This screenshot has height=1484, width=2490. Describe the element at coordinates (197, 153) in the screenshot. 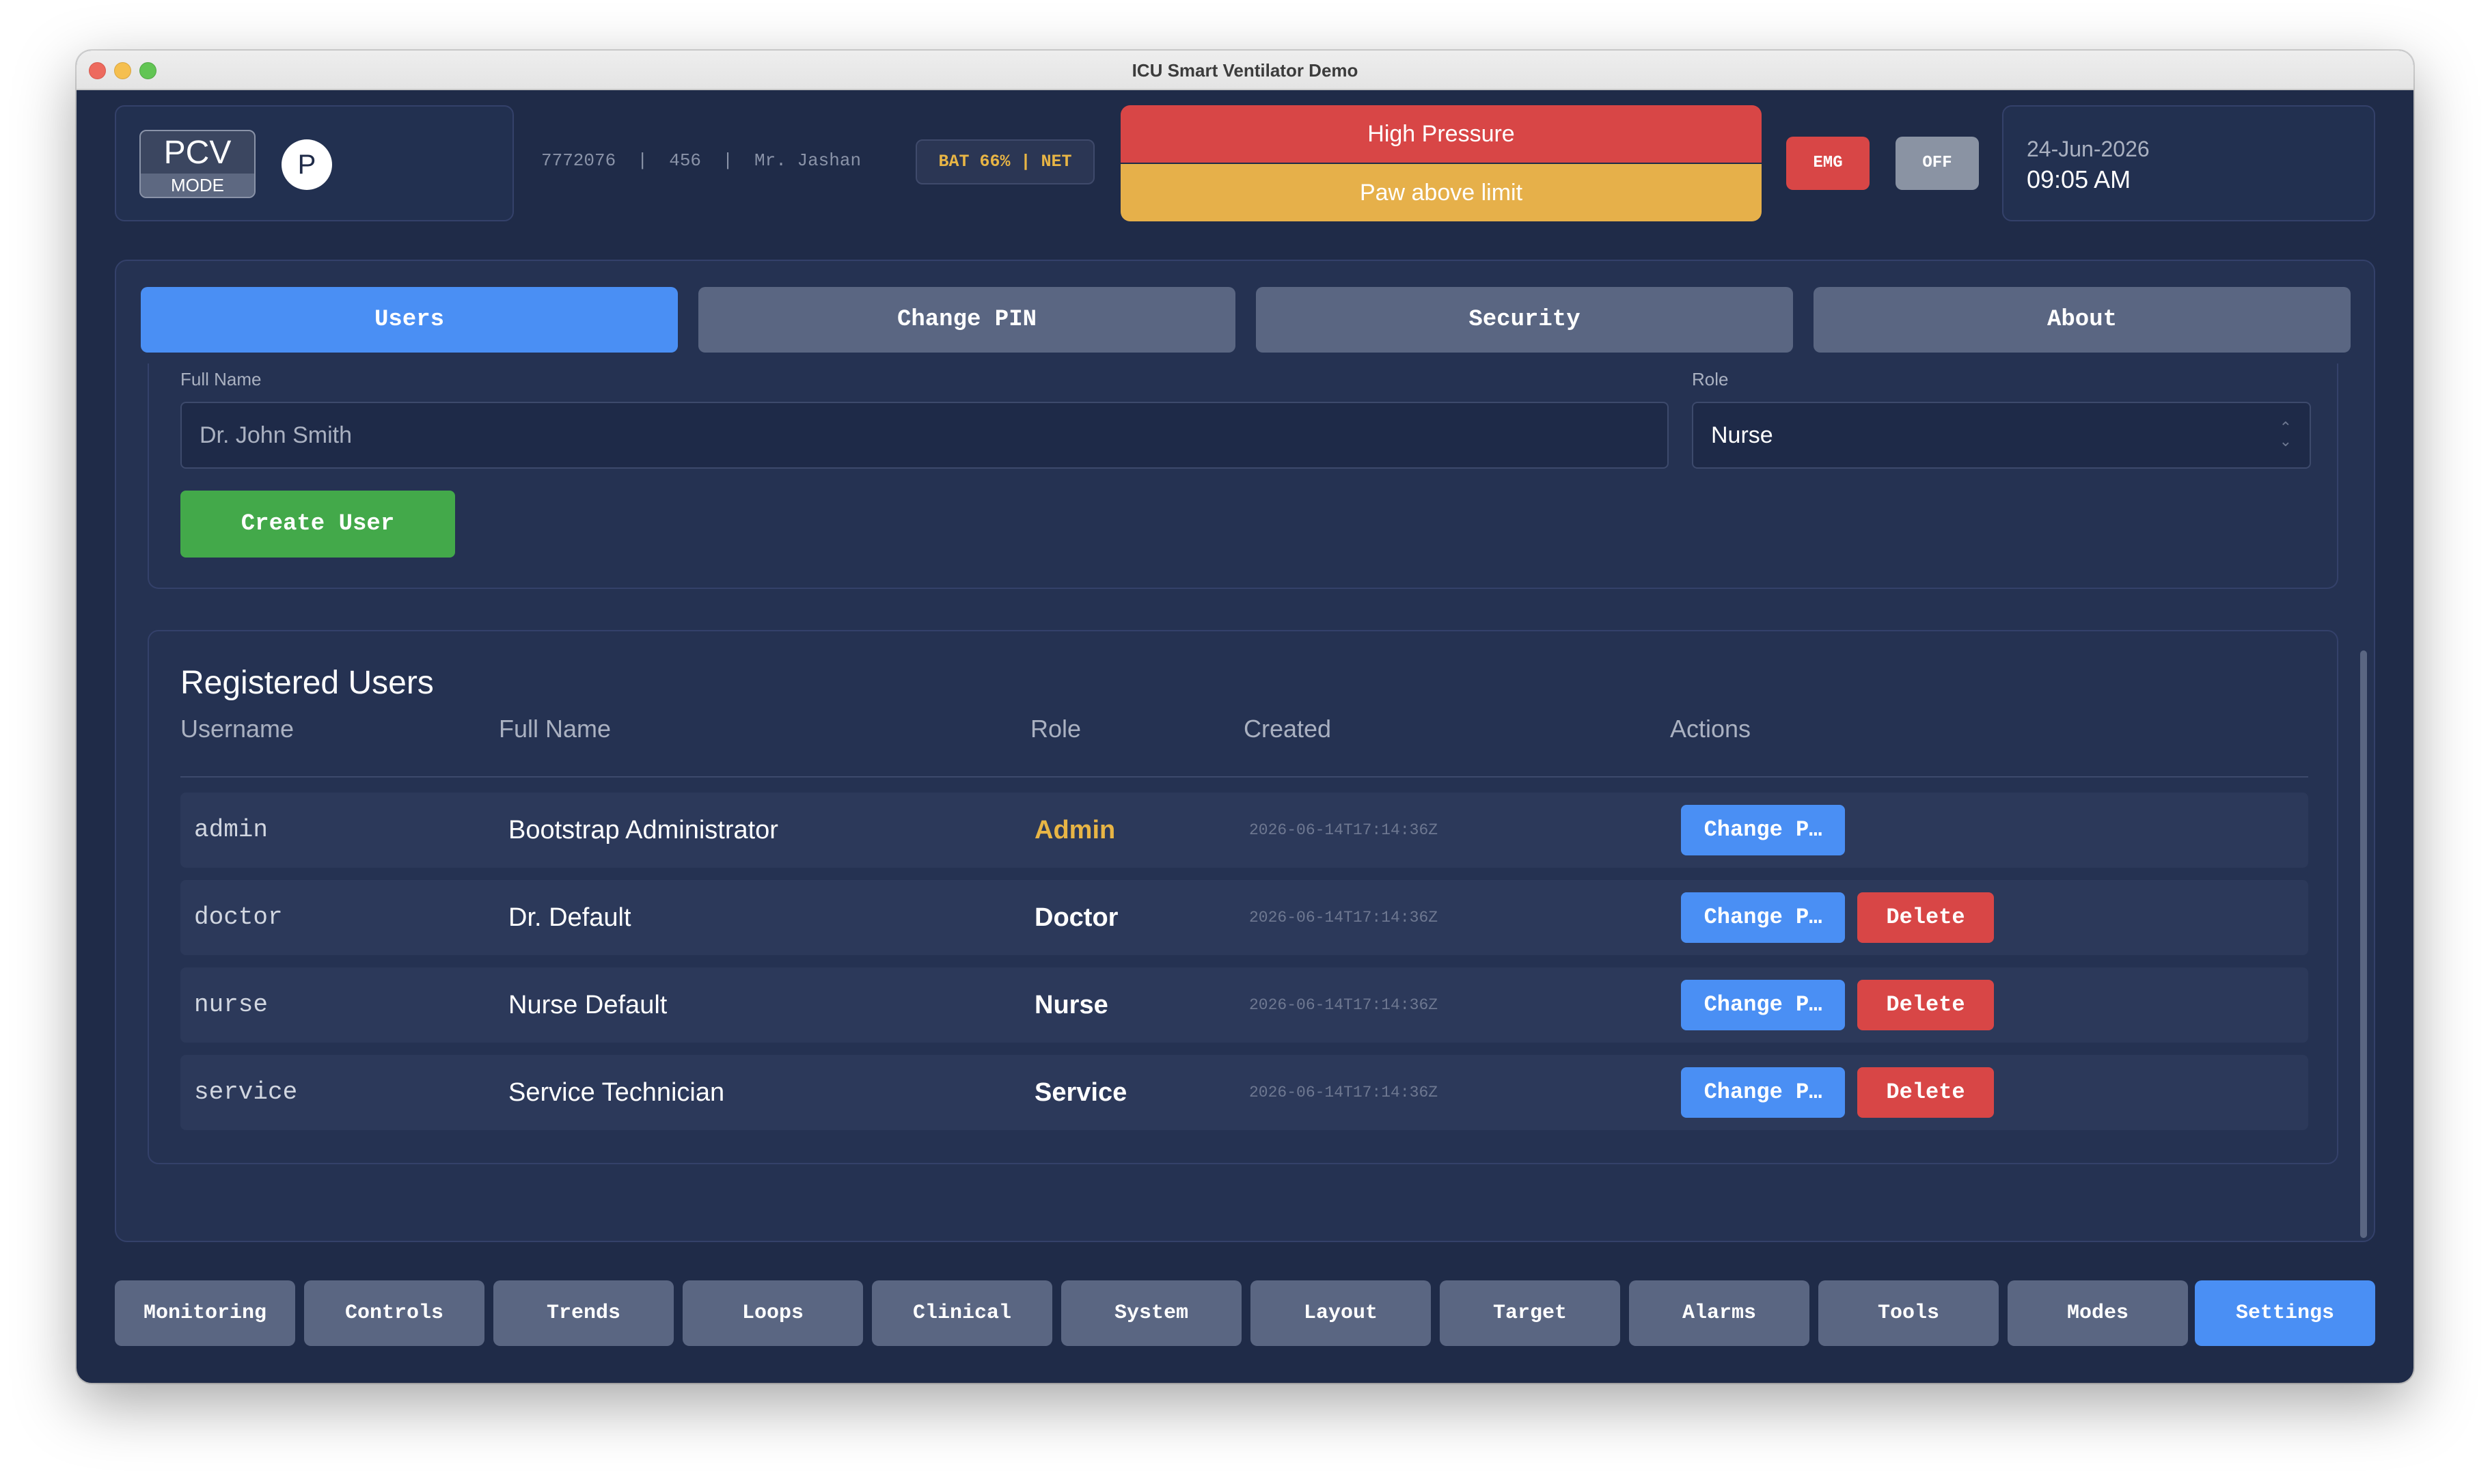

I see `mode-name: PCV` at that location.